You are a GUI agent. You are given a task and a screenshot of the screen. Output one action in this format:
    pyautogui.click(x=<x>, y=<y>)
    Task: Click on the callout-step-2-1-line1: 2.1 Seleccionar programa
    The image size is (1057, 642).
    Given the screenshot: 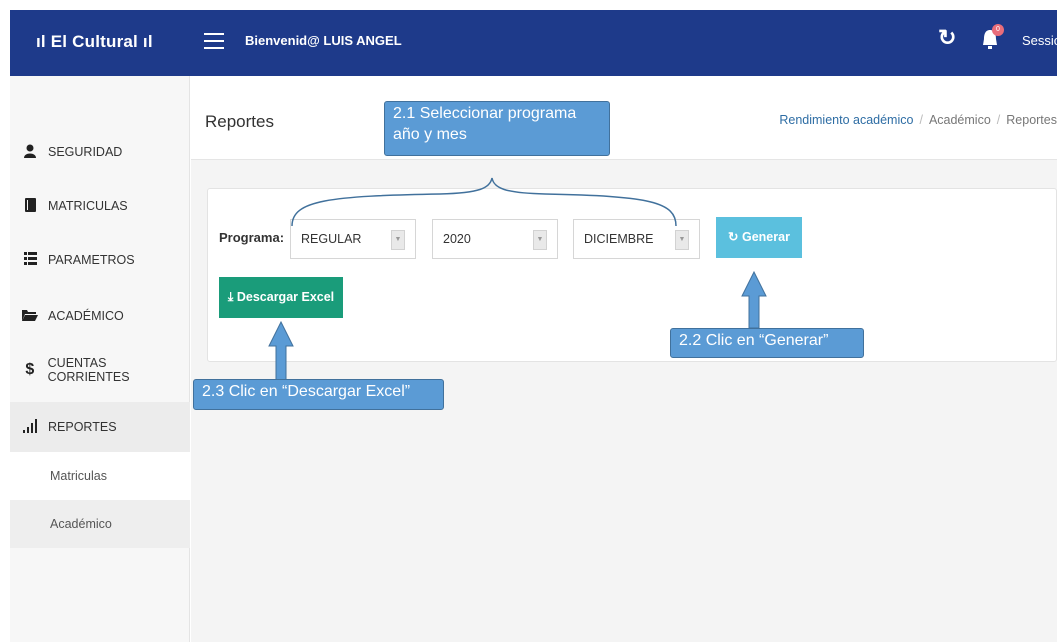 What is the action you would take?
    pyautogui.click(x=485, y=113)
    